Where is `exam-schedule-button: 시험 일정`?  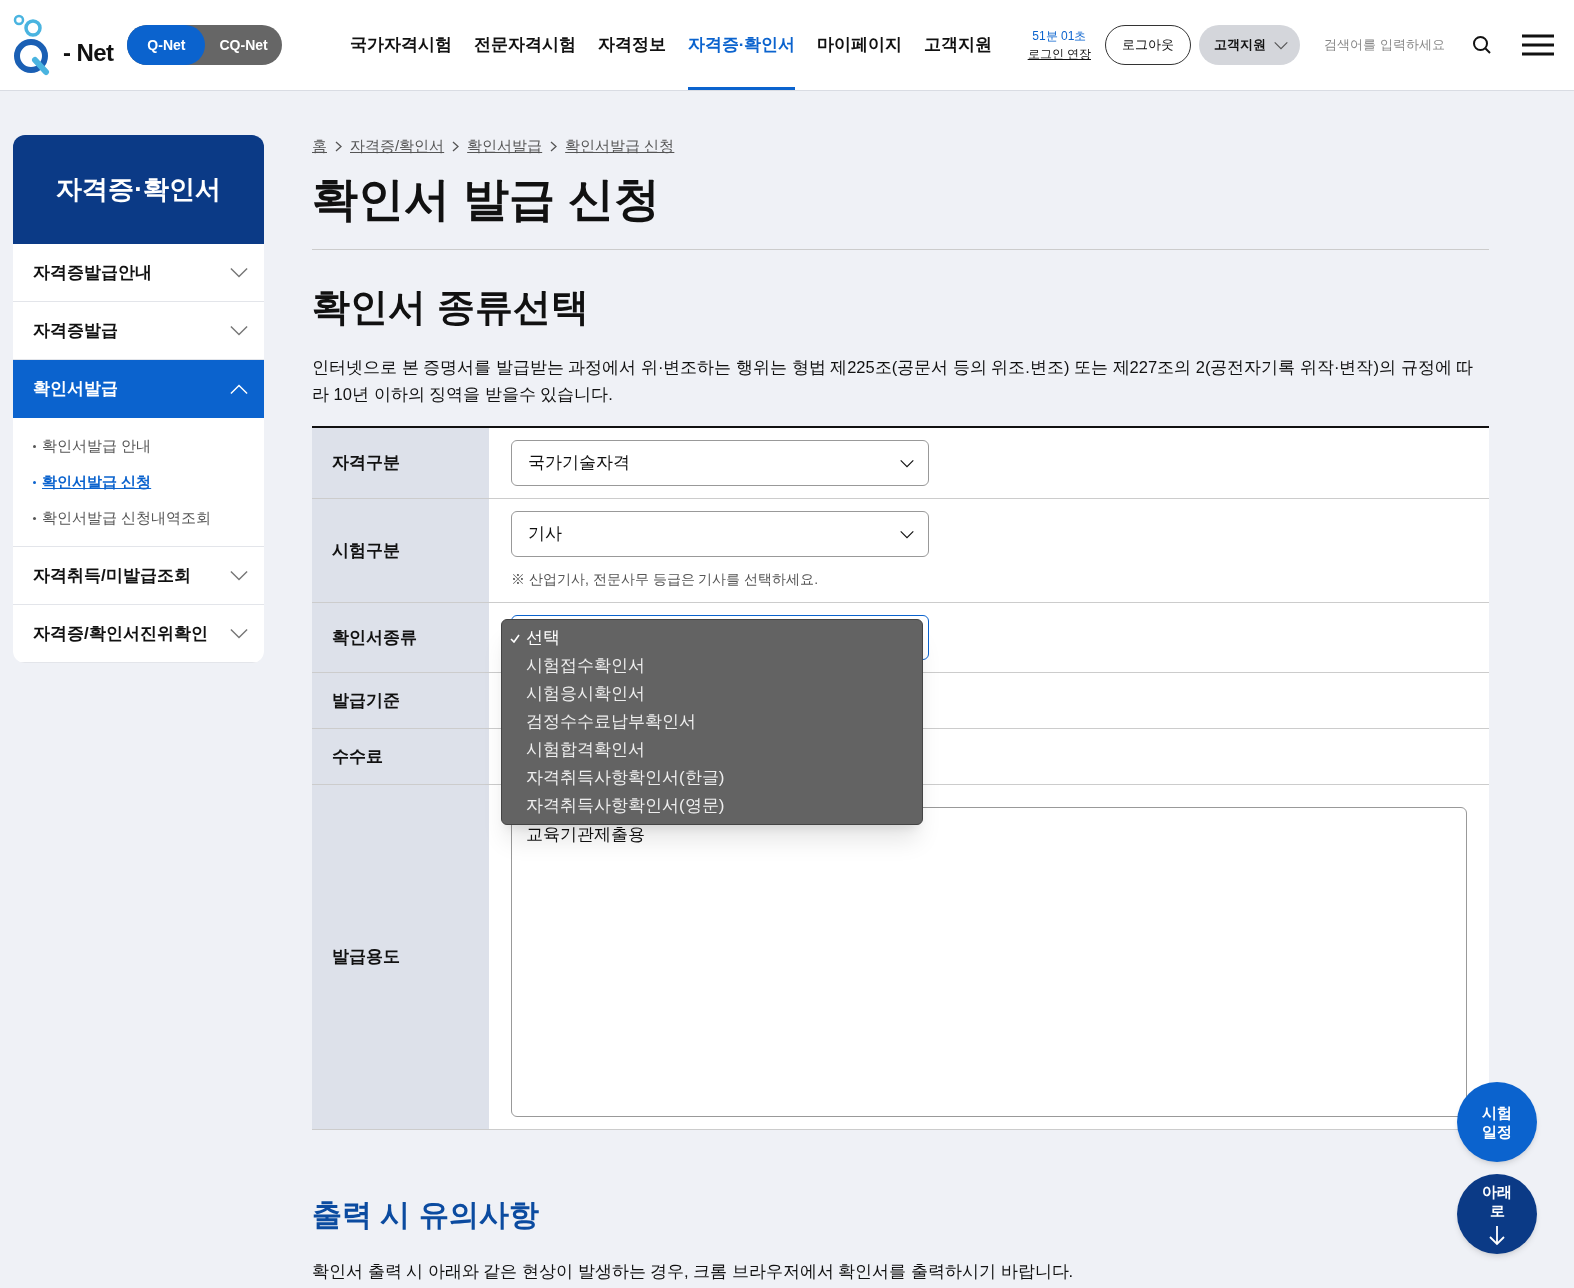
exam-schedule-button: 시험 일정 is located at coordinates (1497, 1122).